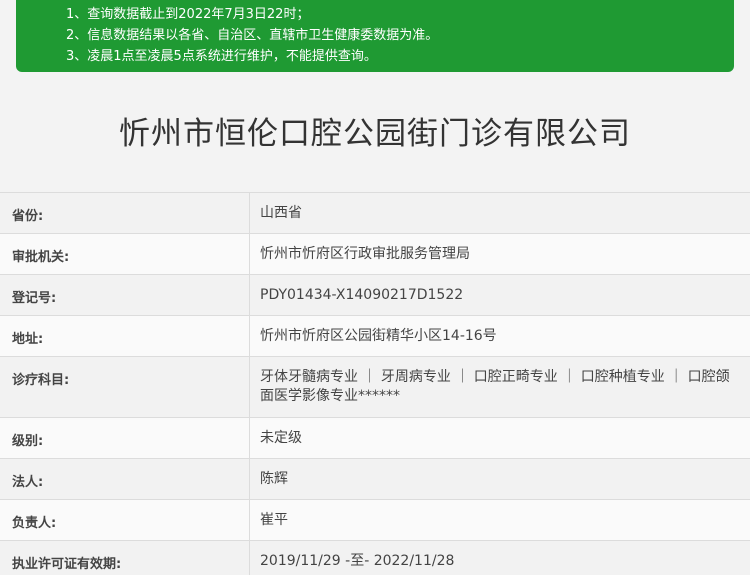 The height and width of the screenshot is (575, 750). Describe the element at coordinates (125, 336) in the screenshot. I see `row-label: 地址:` at that location.